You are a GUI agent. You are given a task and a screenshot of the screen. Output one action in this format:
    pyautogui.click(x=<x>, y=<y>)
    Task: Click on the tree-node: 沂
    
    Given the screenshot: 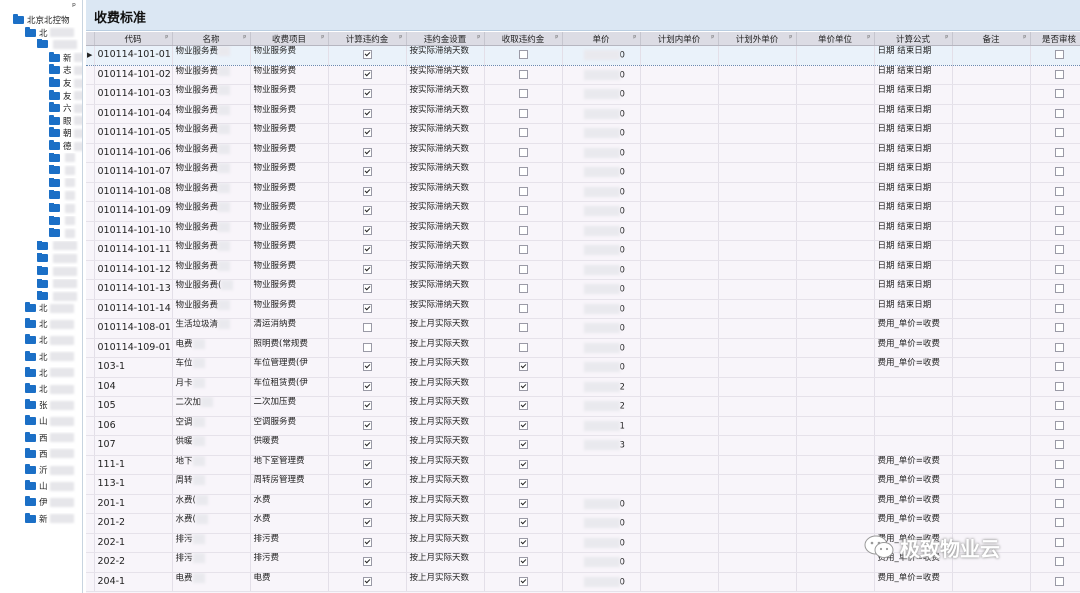 What is the action you would take?
    pyautogui.click(x=41, y=471)
    